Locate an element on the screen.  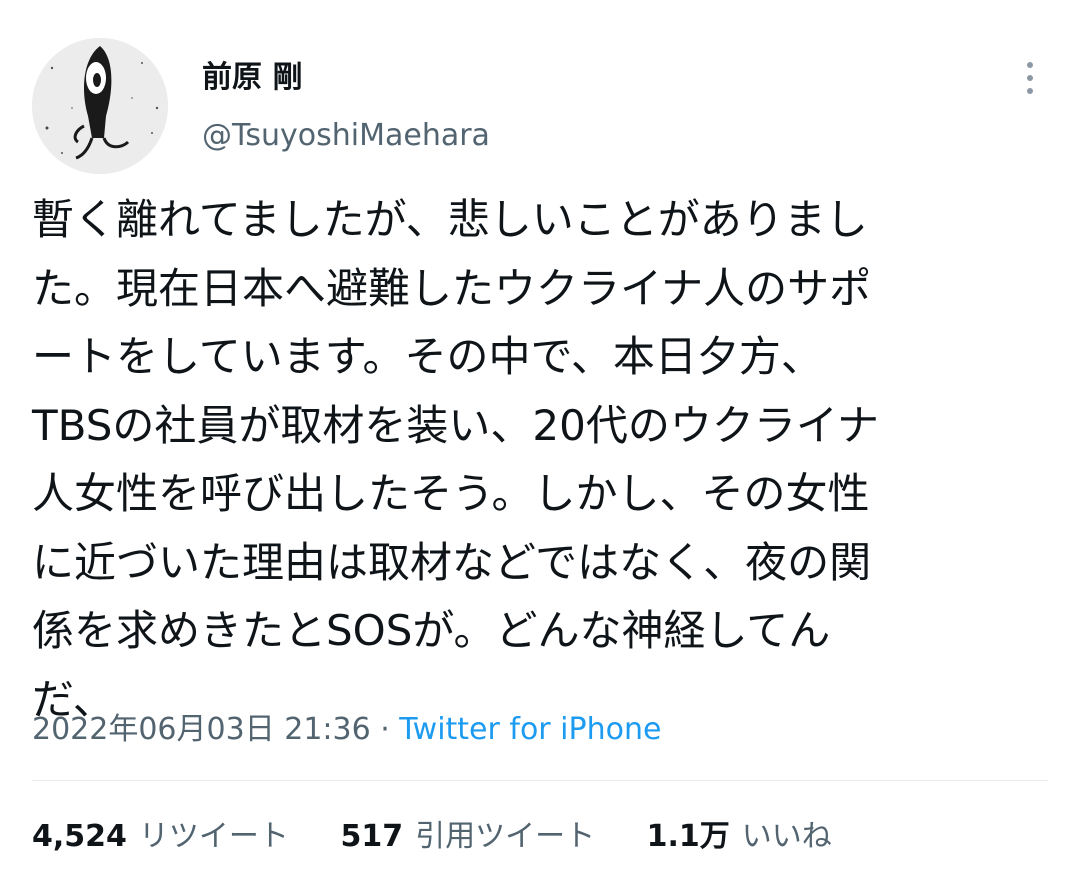
tweet-text-line: 係を求めきたとSOSが。どんな神経してん is located at coordinates (431, 630).